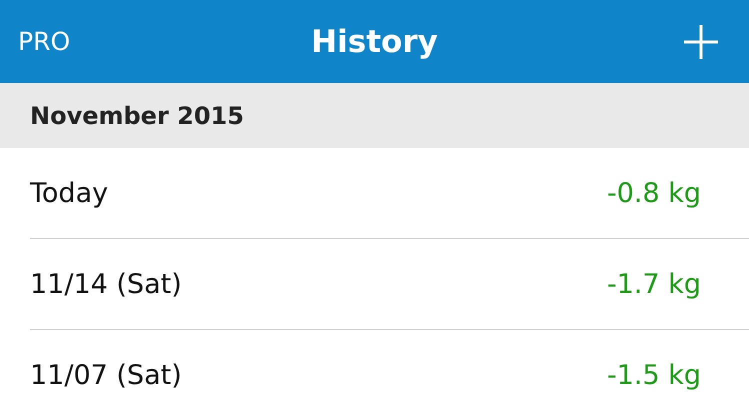 The height and width of the screenshot is (419, 749). What do you see at coordinates (69, 193) in the screenshot?
I see `date-label: Today` at bounding box center [69, 193].